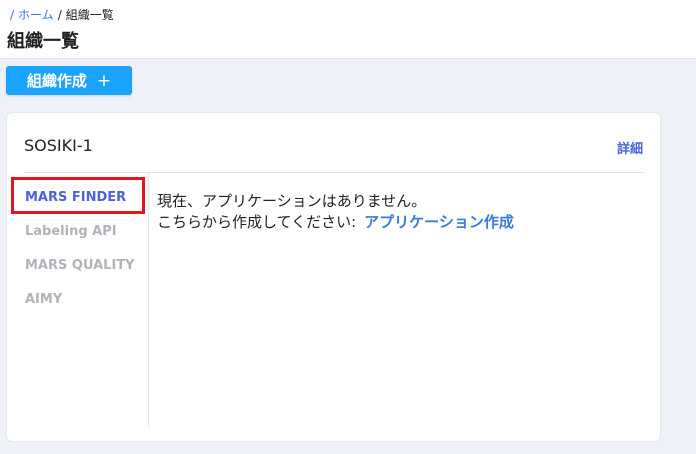 The height and width of the screenshot is (454, 696). I want to click on create-organization-button: 組織作成 +, so click(69, 80).